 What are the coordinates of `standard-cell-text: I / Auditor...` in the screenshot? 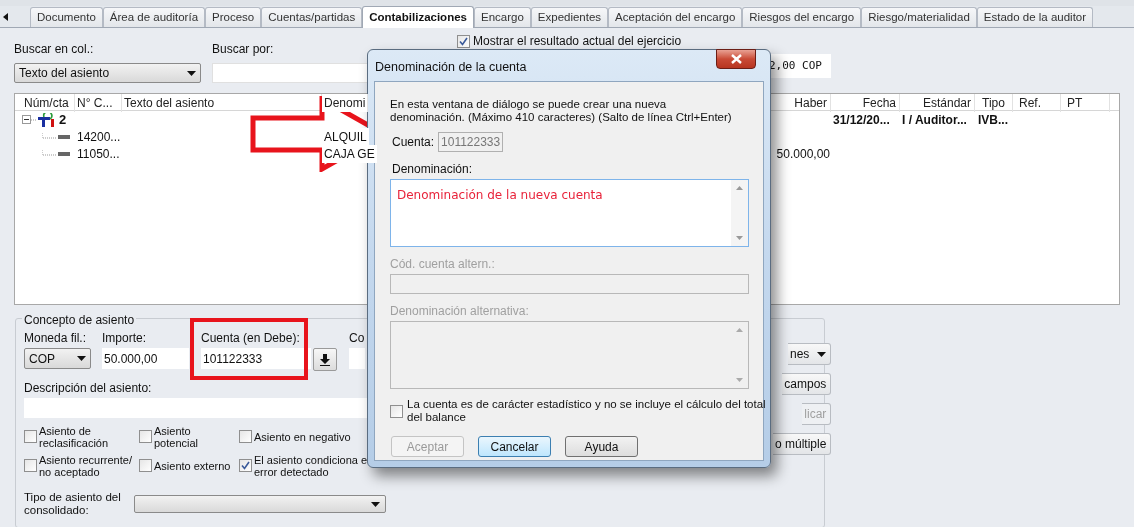 It's located at (934, 120).